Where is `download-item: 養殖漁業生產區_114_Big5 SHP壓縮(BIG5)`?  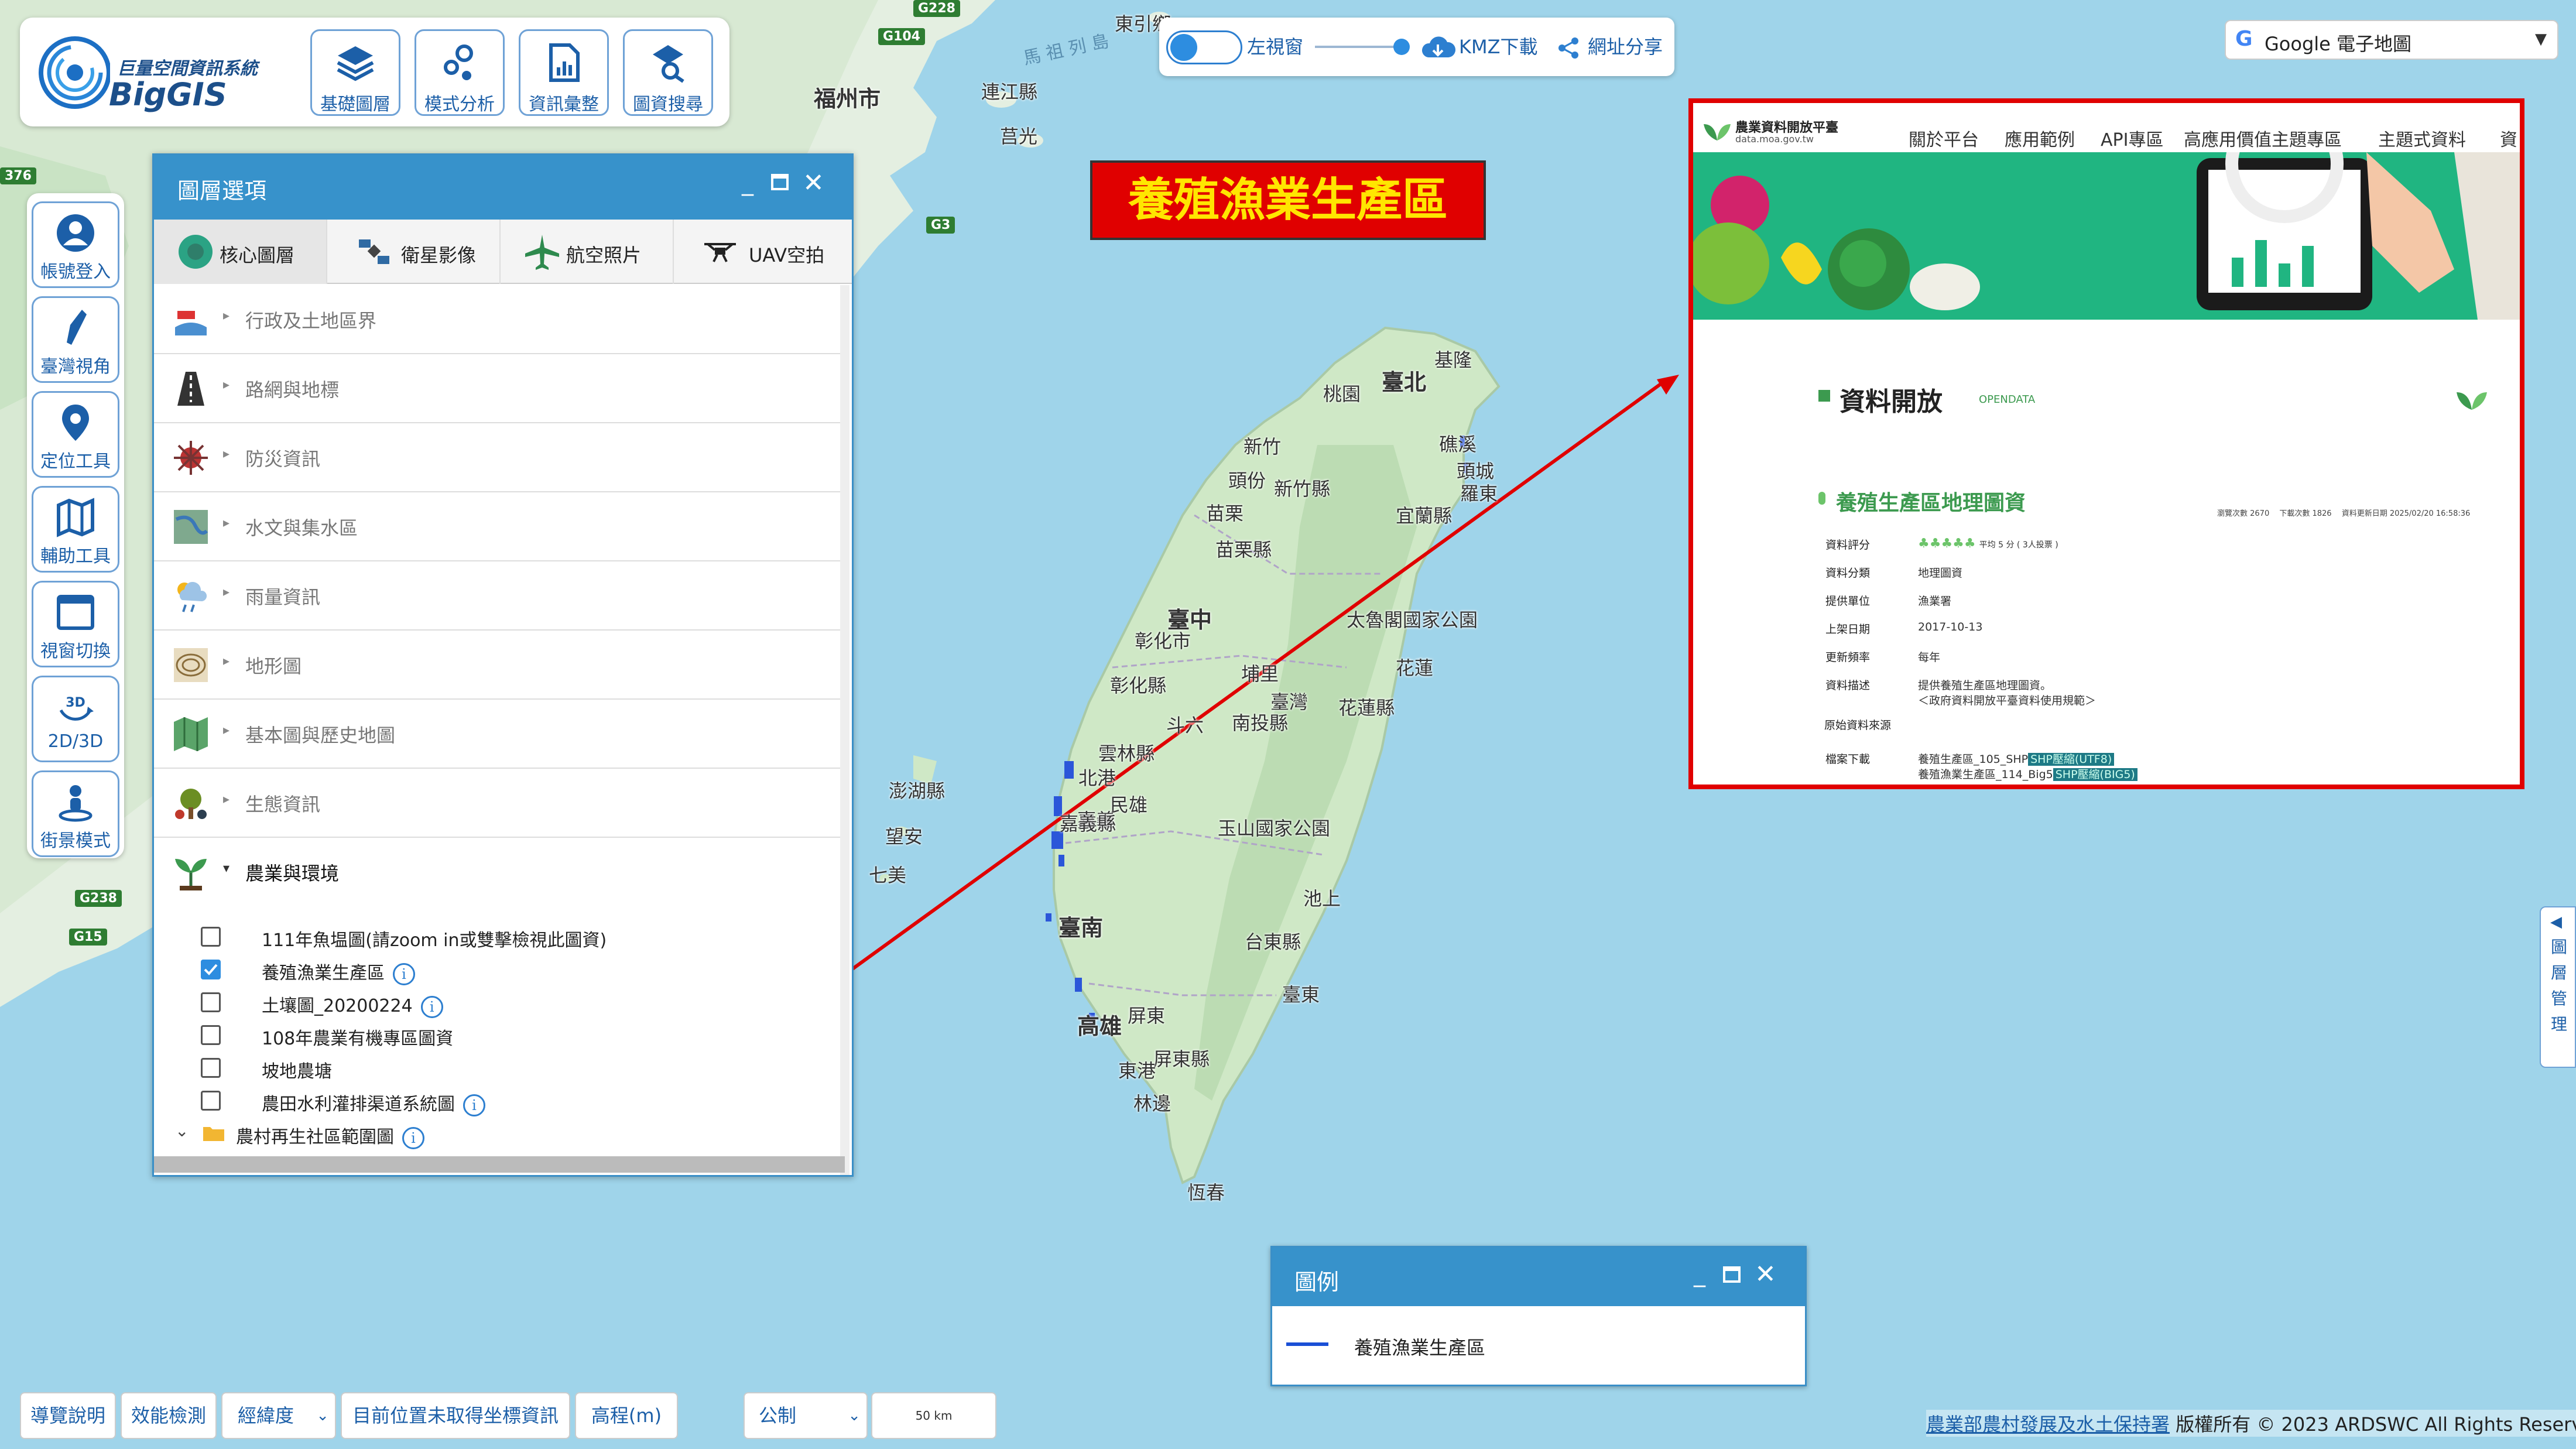
download-item: 養殖漁業生產區_114_Big5 SHP壓縮(BIG5) is located at coordinates (2027, 774).